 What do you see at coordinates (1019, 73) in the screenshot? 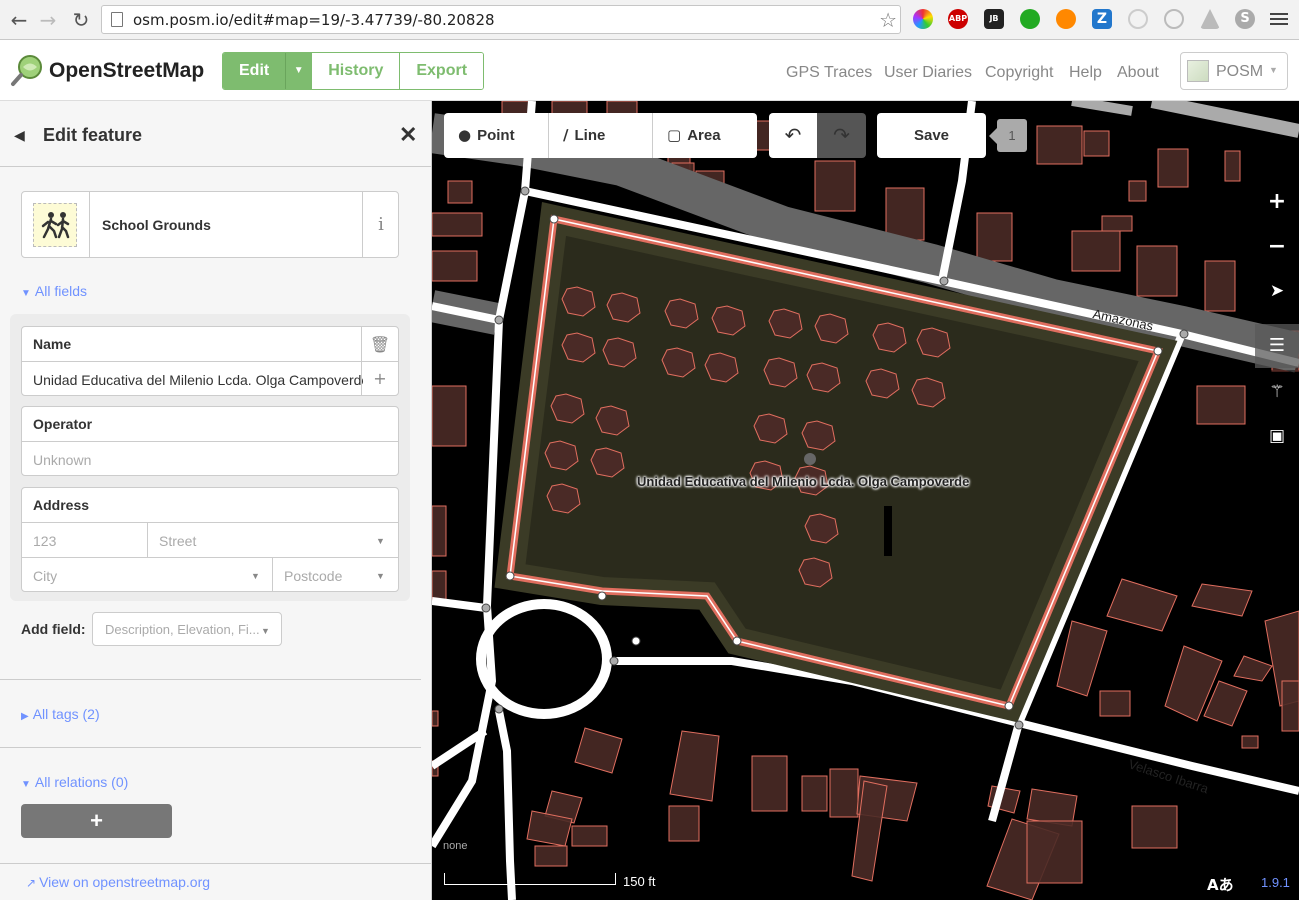
I see `nav-copyright: Copyright` at bounding box center [1019, 73].